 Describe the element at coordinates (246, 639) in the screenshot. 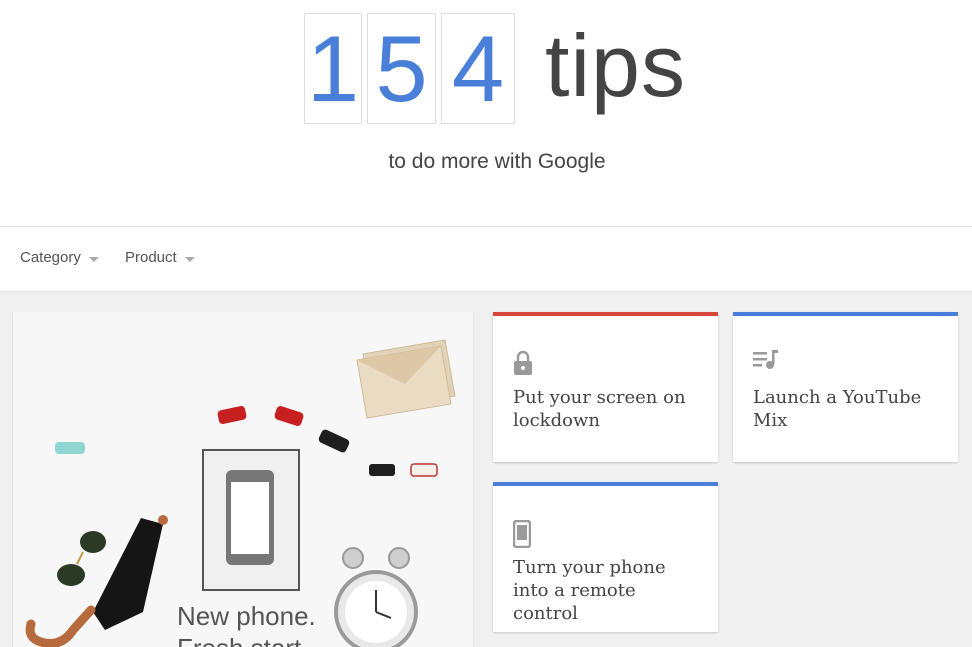

I see `feature-caption-line2: Fresh start` at that location.